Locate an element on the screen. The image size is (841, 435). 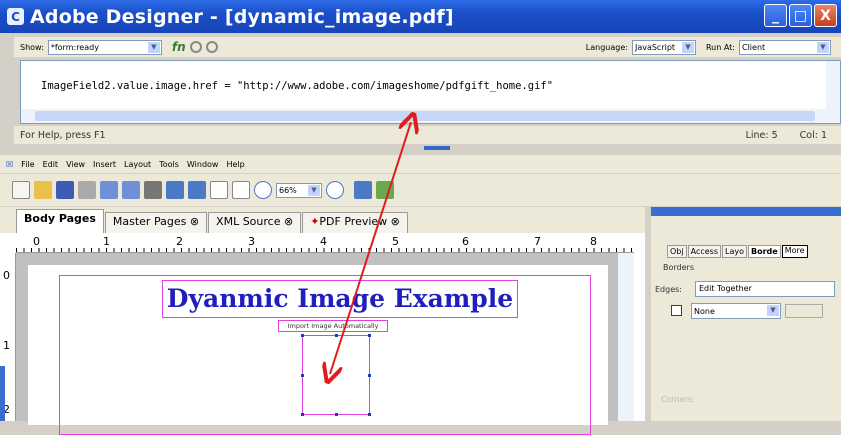
tab-master-pages-label: Master Pages is located at coordinates (149, 221).